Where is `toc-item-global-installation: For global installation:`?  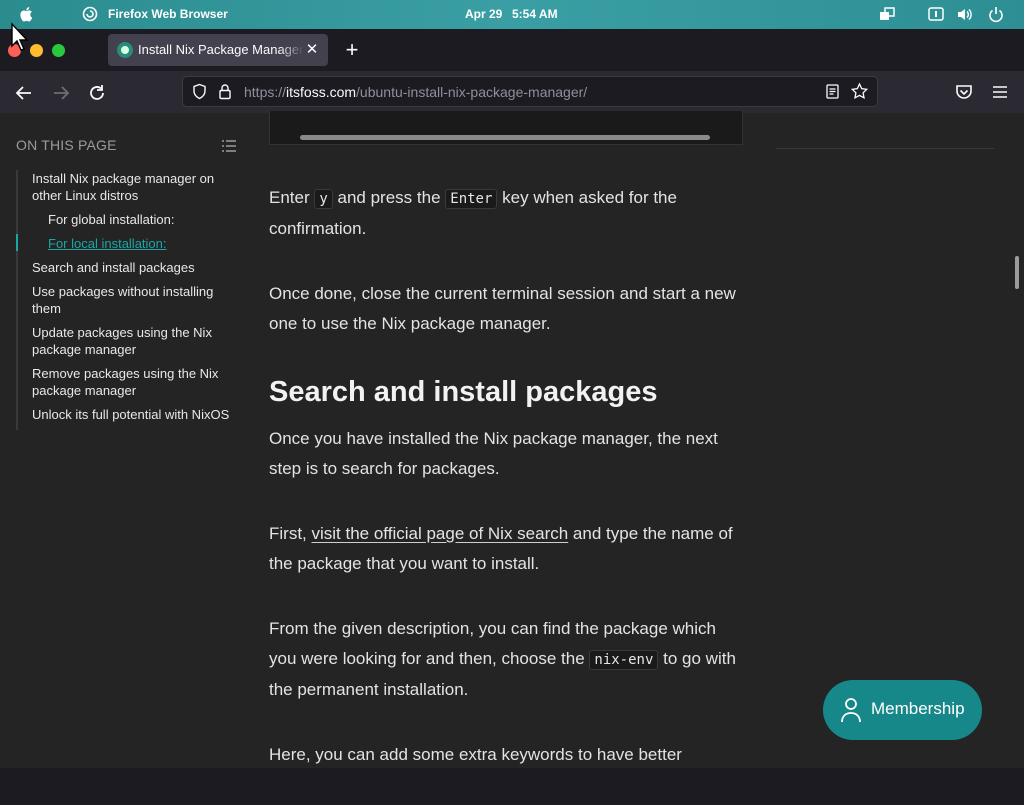 toc-item-global-installation: For global installation: is located at coordinates (129, 219).